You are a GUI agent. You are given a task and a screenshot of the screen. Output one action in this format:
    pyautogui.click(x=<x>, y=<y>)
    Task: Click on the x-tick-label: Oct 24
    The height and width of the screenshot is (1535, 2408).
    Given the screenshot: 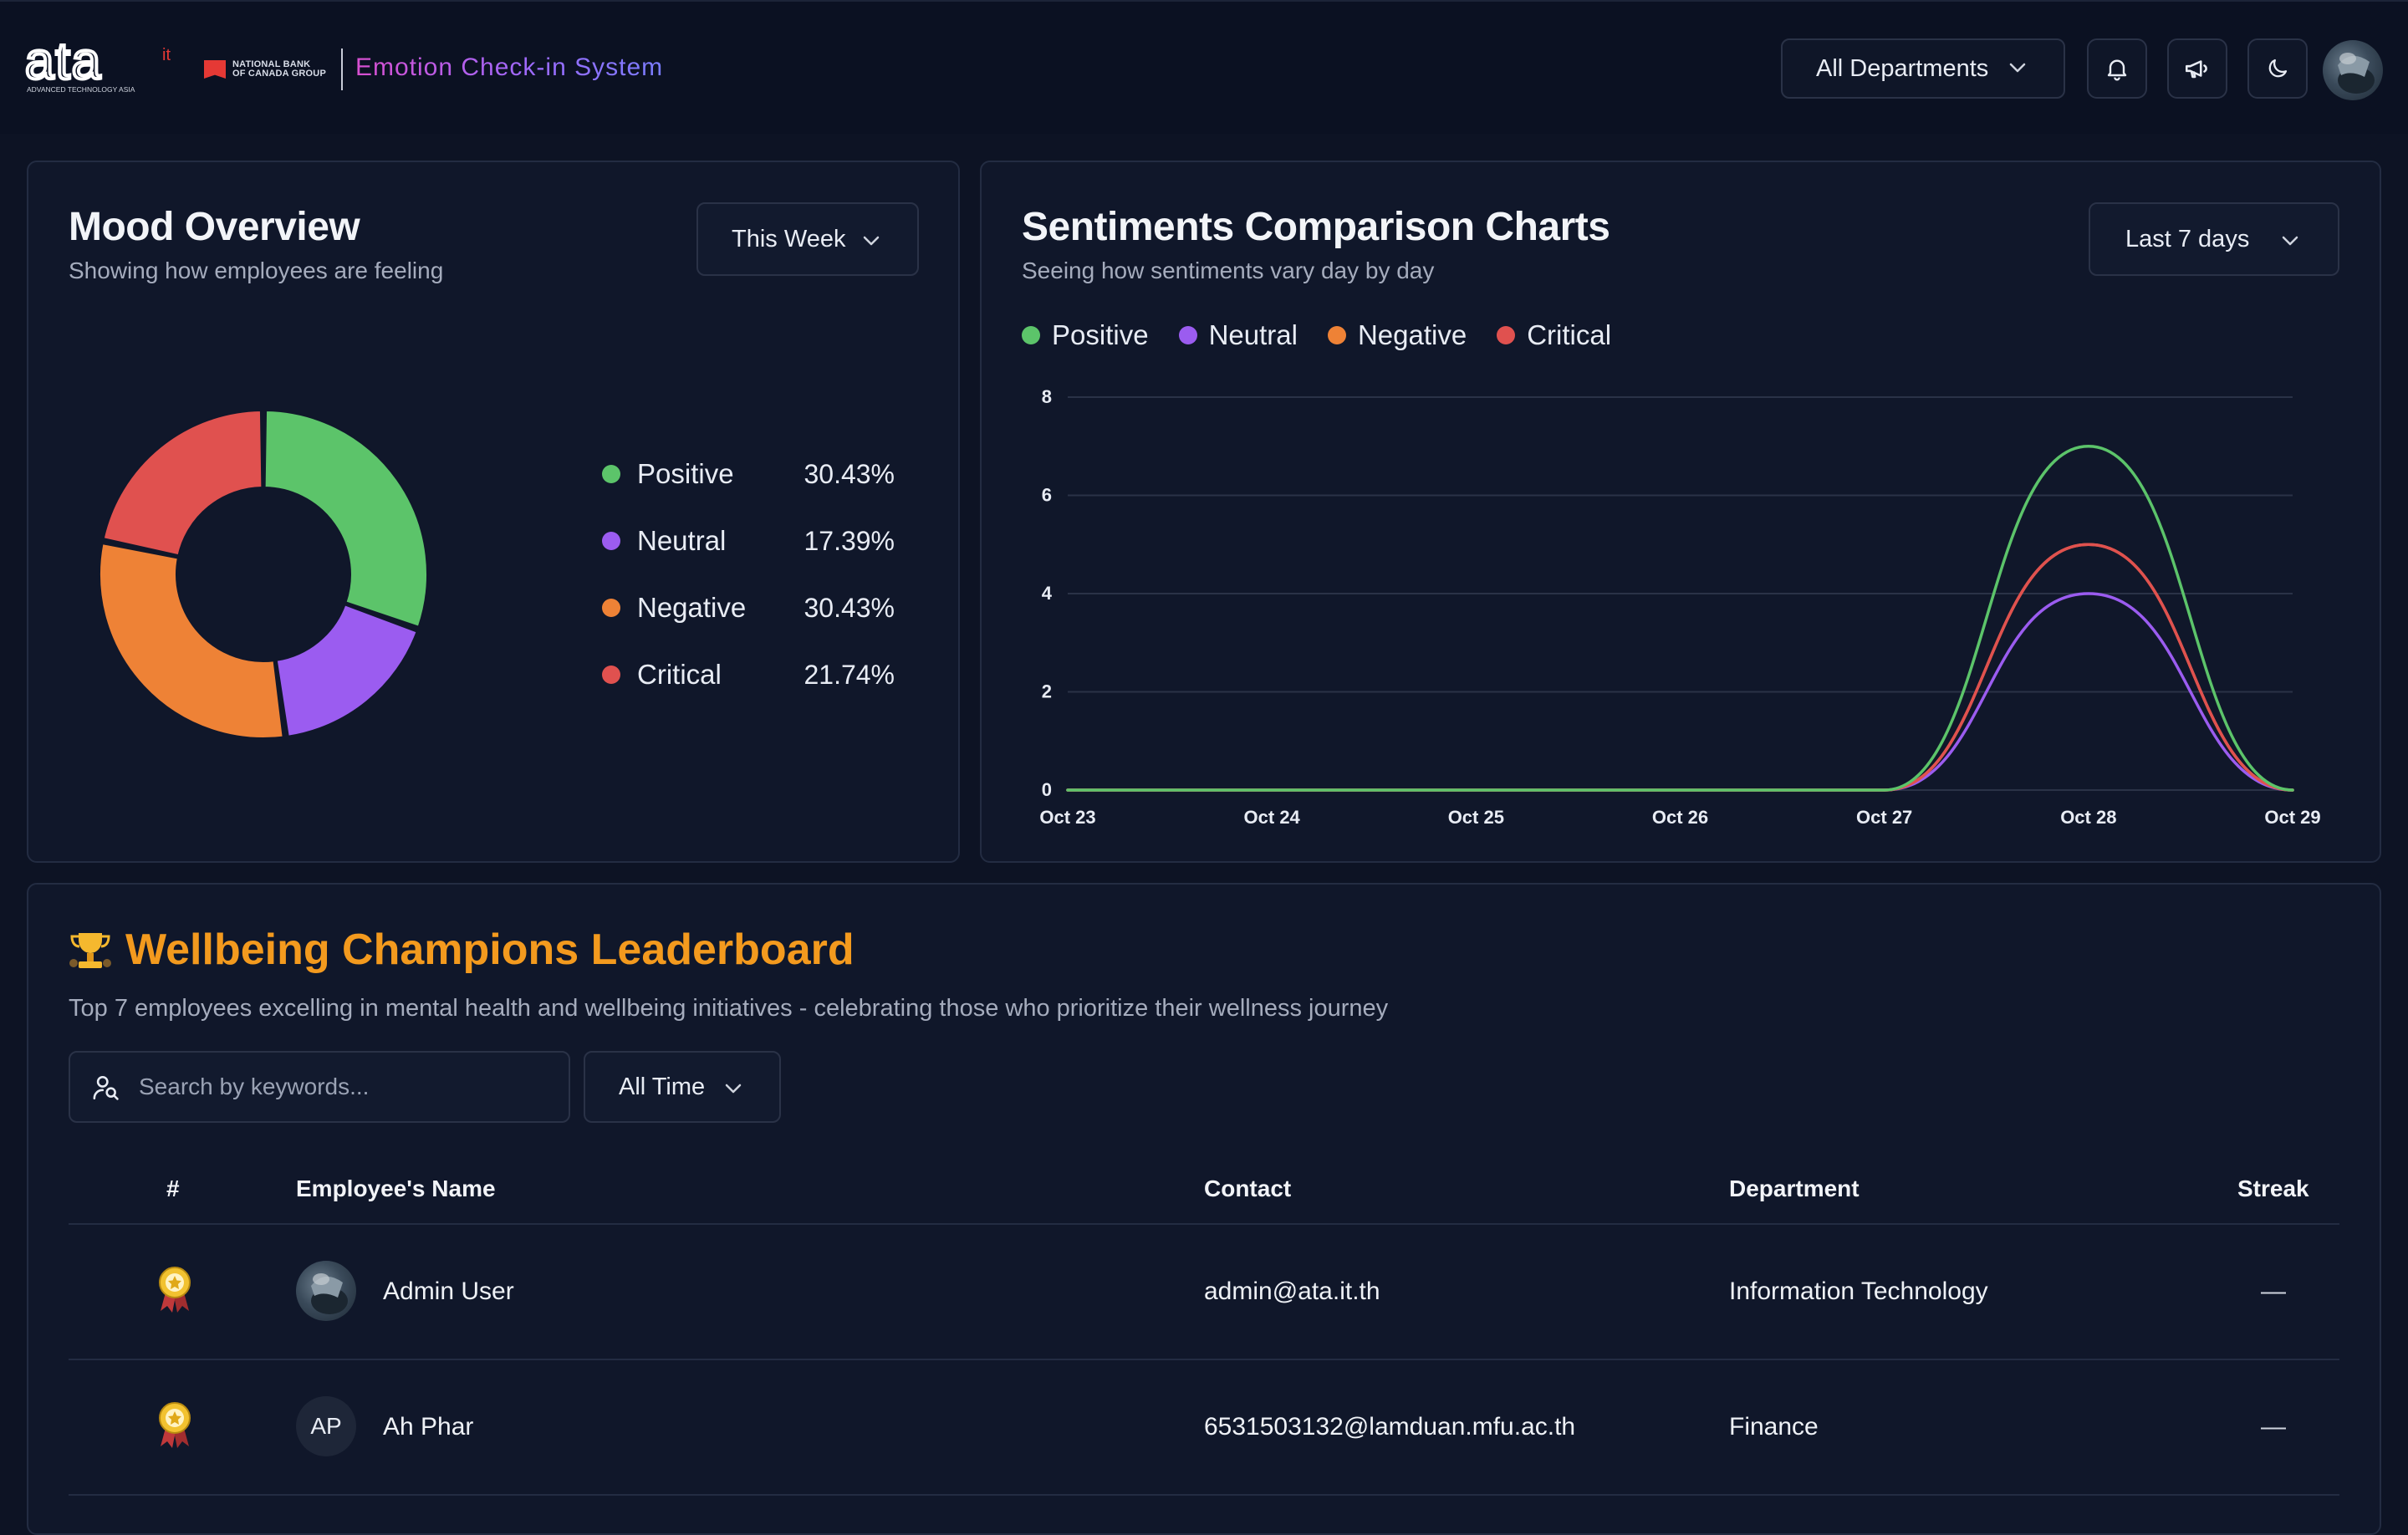 What is the action you would take?
    pyautogui.click(x=1272, y=817)
    